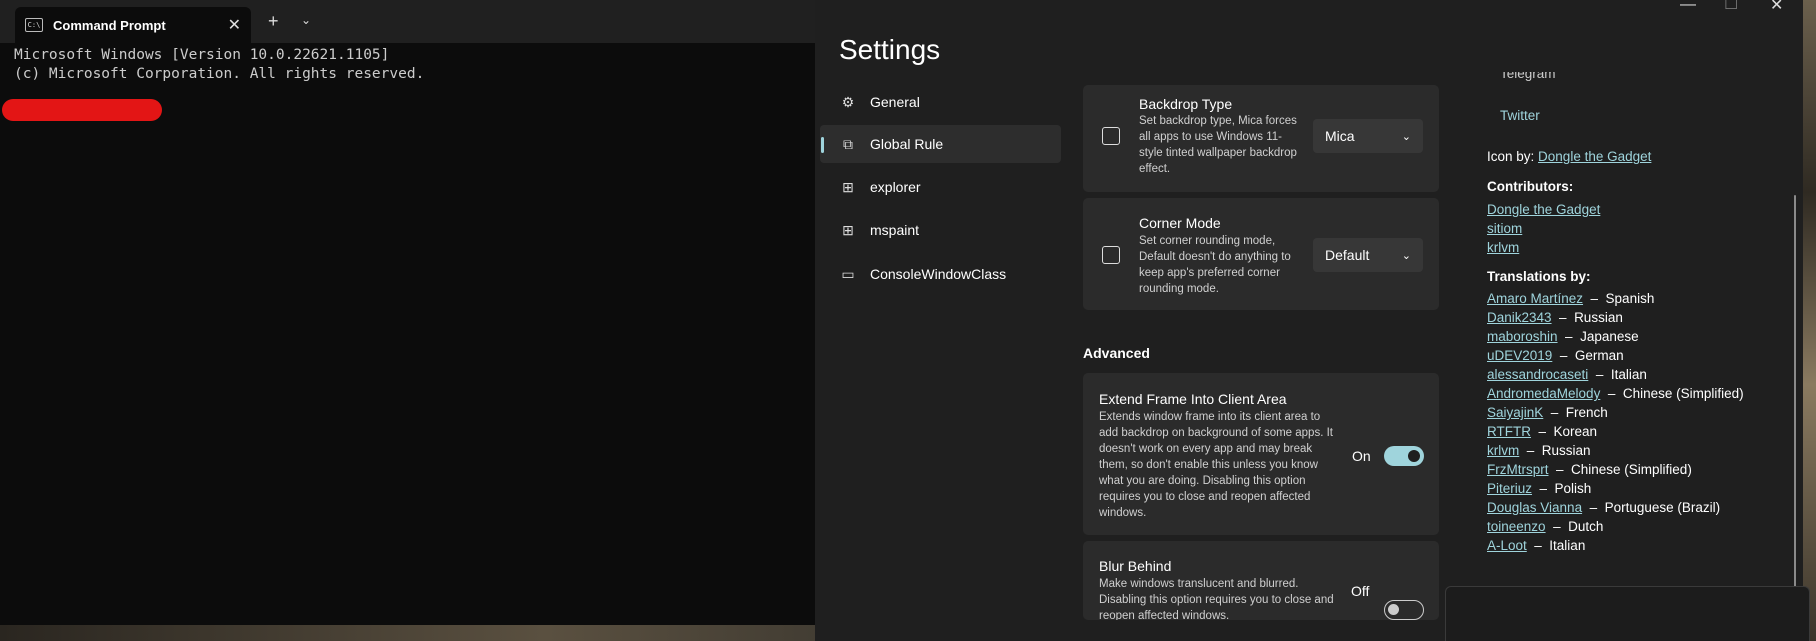 This screenshot has height=641, width=1816. I want to click on translator-link: Douglas Vianna, so click(1534, 507).